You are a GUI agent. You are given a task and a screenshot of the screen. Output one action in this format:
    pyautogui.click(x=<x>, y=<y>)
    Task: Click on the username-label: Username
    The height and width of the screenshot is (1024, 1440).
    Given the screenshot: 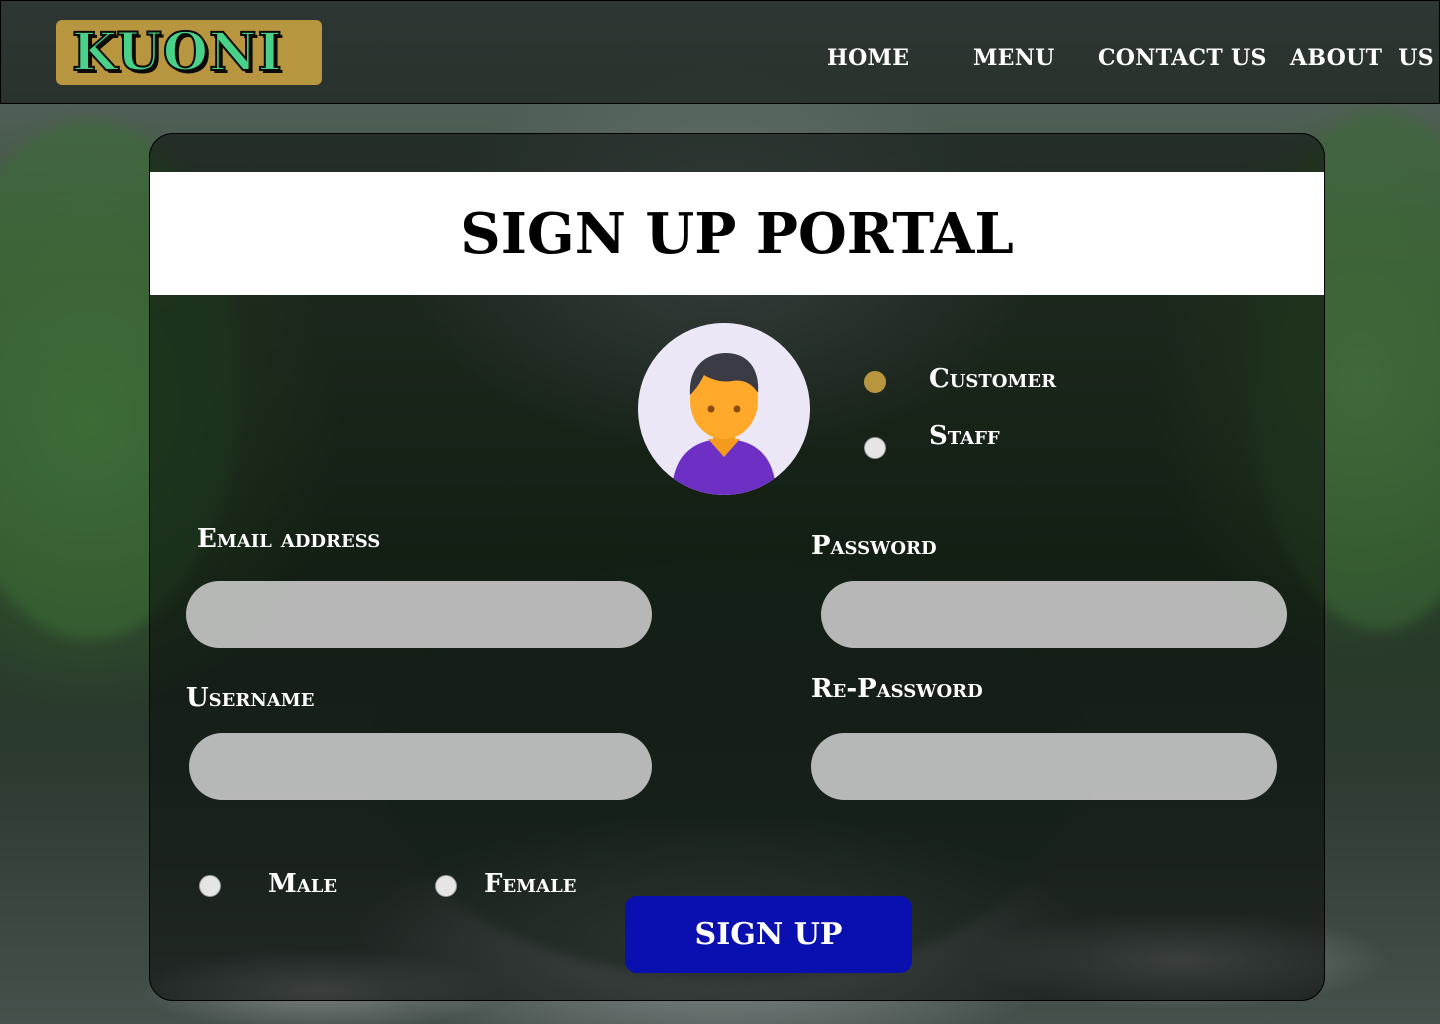 What is the action you would take?
    pyautogui.click(x=250, y=698)
    